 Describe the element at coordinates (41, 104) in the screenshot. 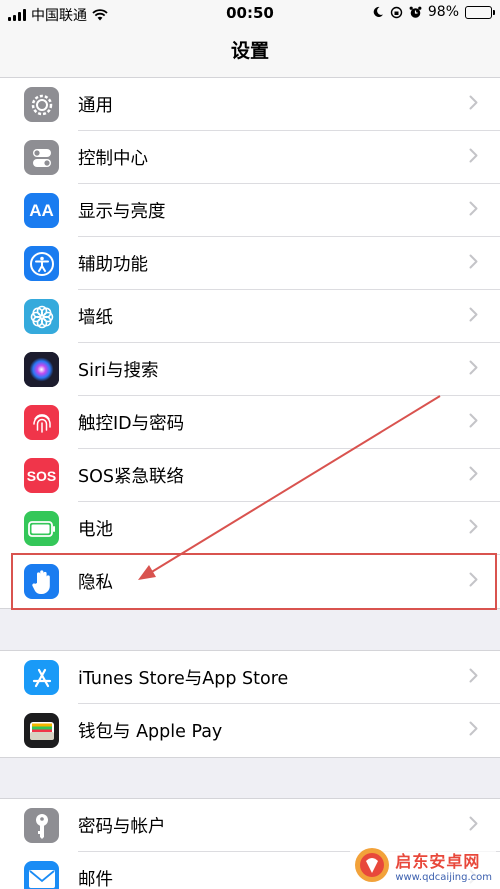

I see `gear-icon` at that location.